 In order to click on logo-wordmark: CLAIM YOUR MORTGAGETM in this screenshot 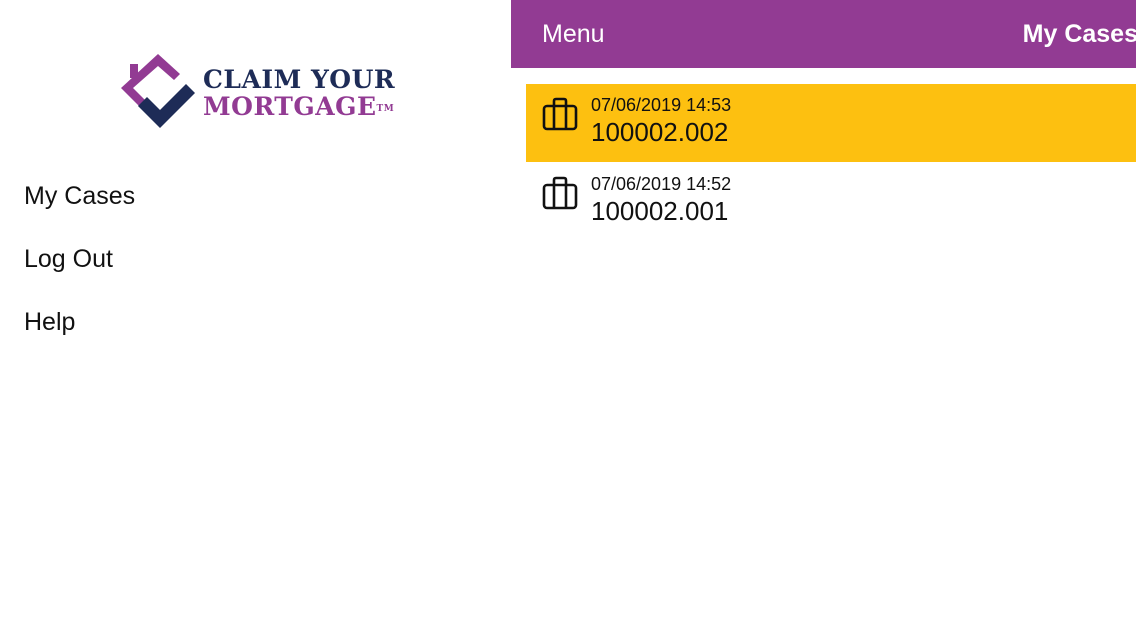, I will do `click(299, 93)`.